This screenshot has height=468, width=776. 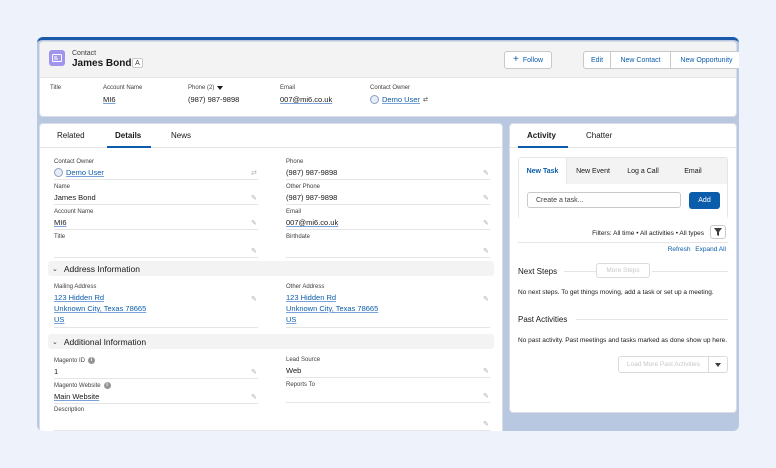 I want to click on description-value, so click(x=272, y=422).